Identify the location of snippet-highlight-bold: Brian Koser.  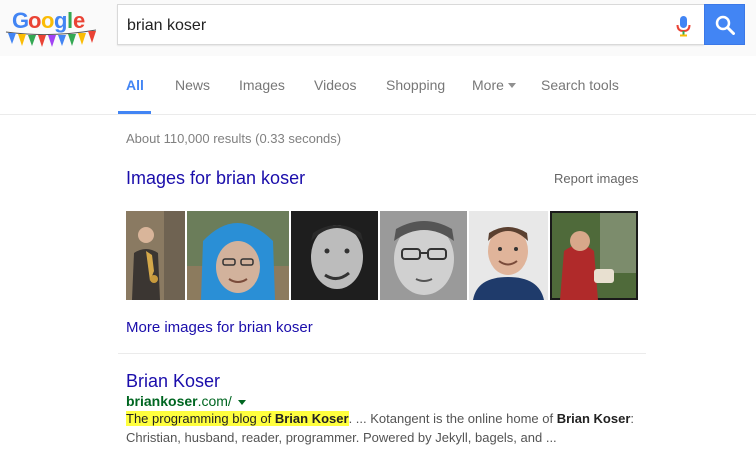
(311, 418).